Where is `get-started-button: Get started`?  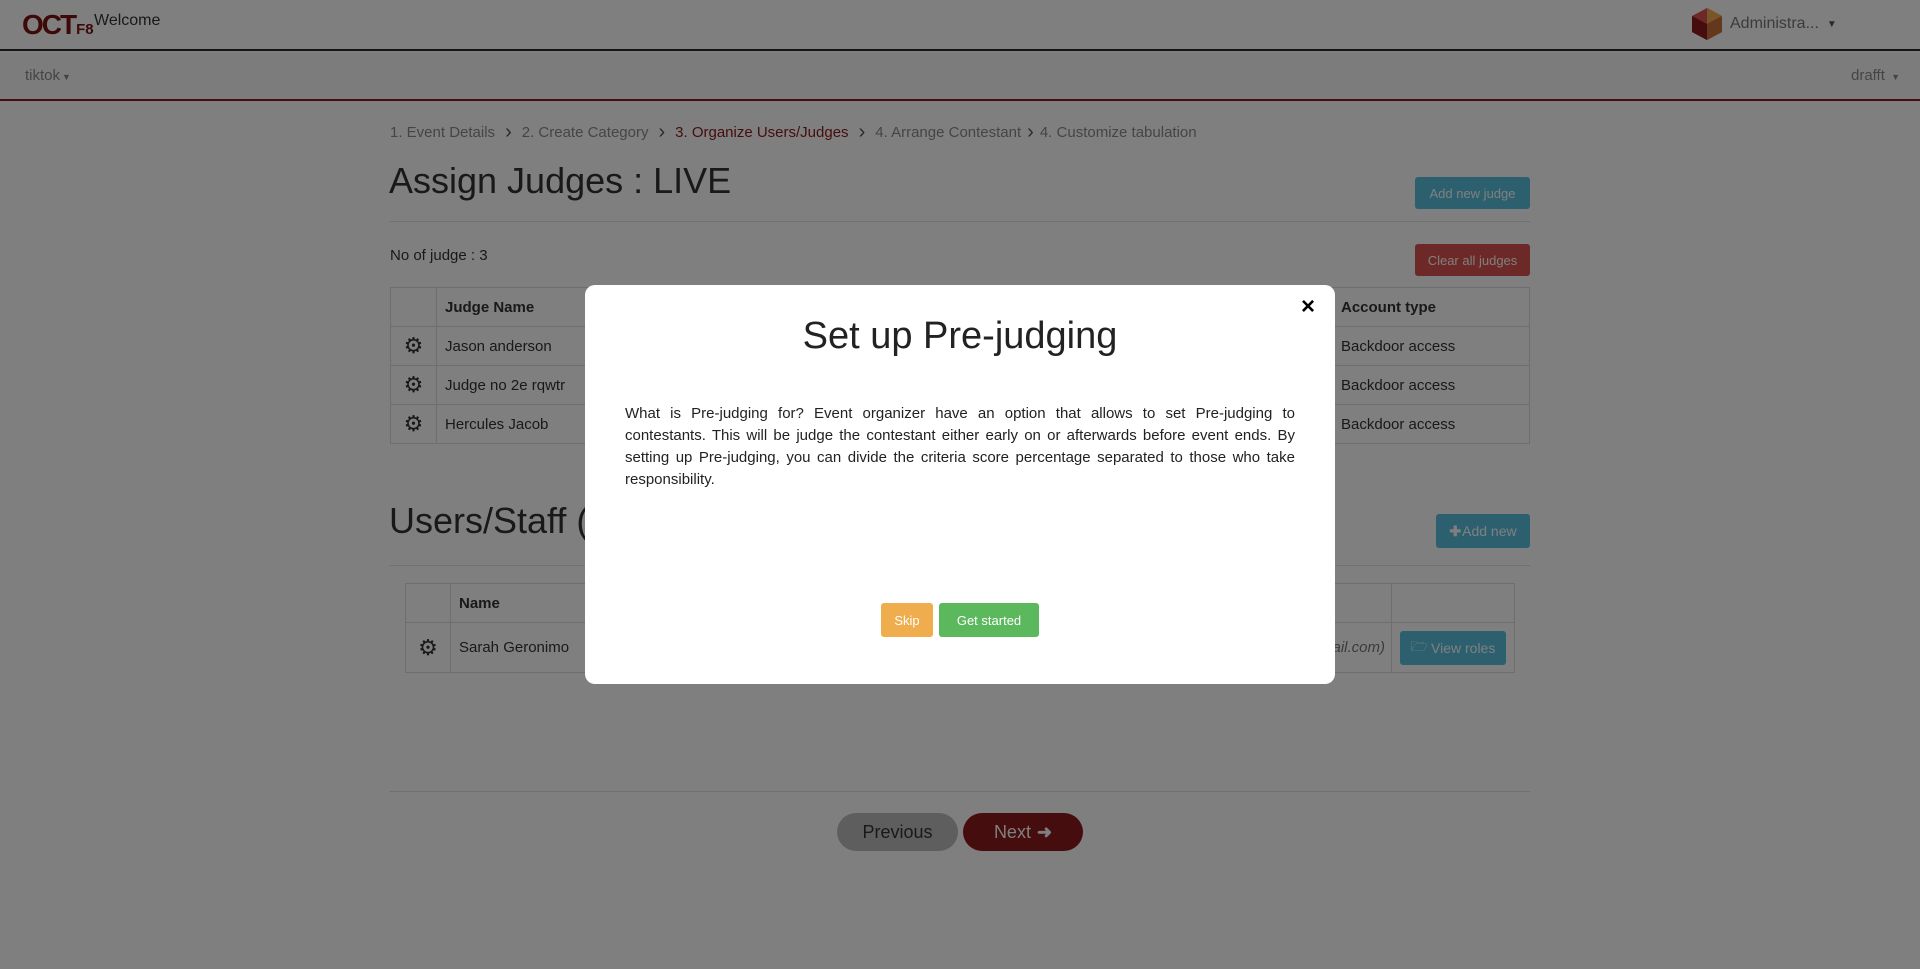
get-started-button: Get started is located at coordinates (989, 620).